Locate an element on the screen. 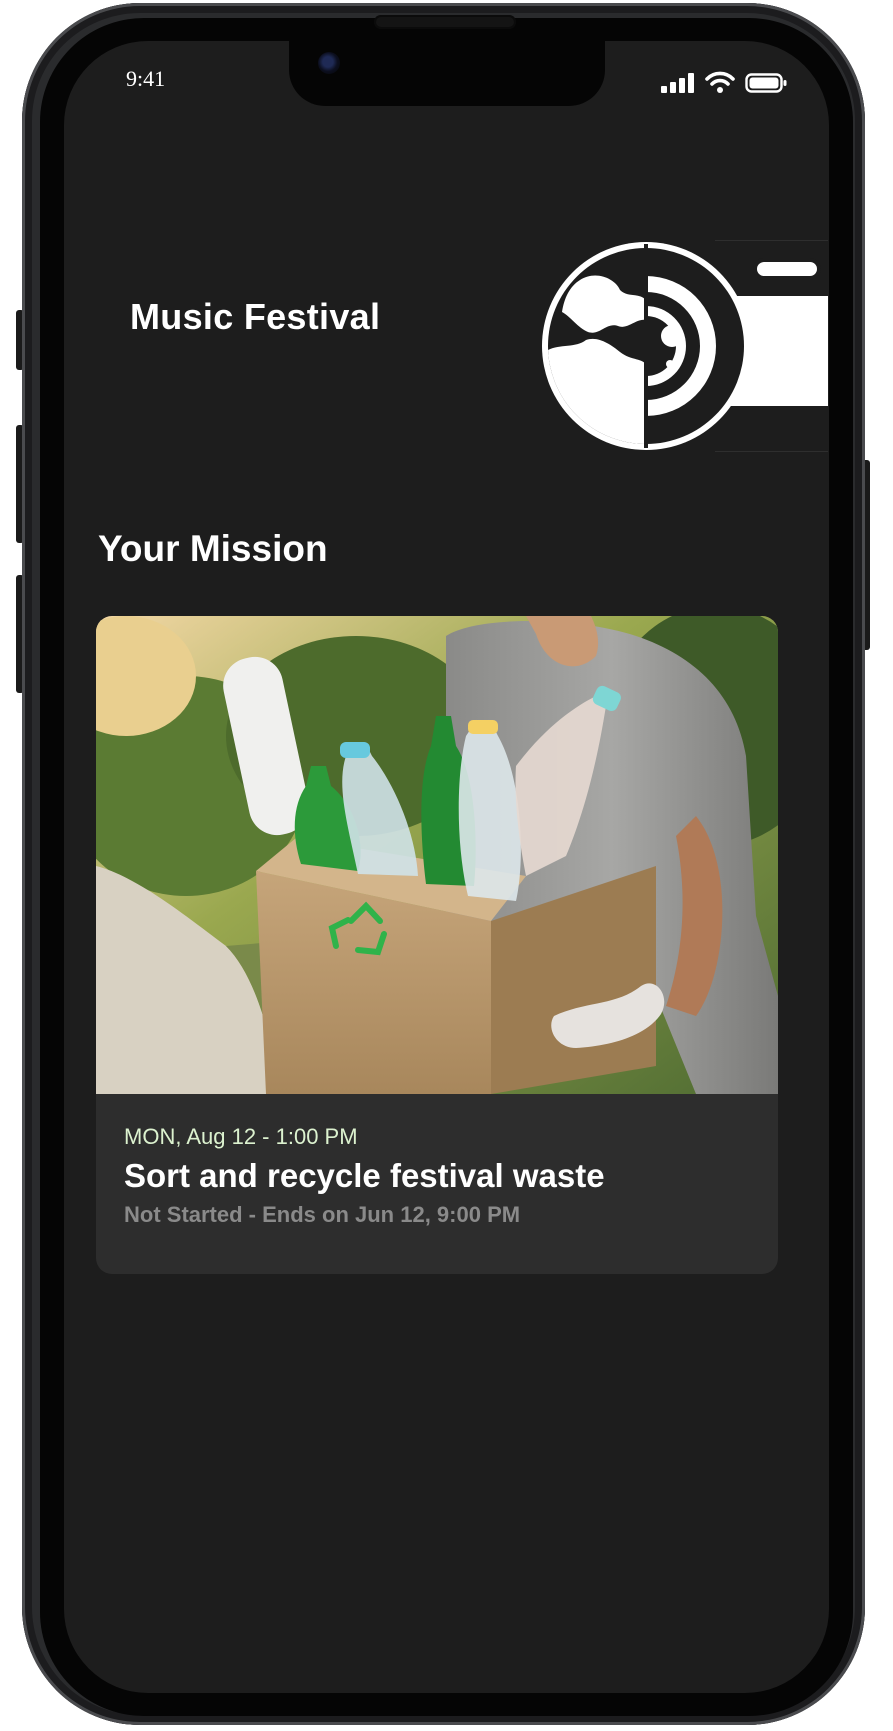 The width and height of the screenshot is (893, 1731). front-camera is located at coordinates (329, 63).